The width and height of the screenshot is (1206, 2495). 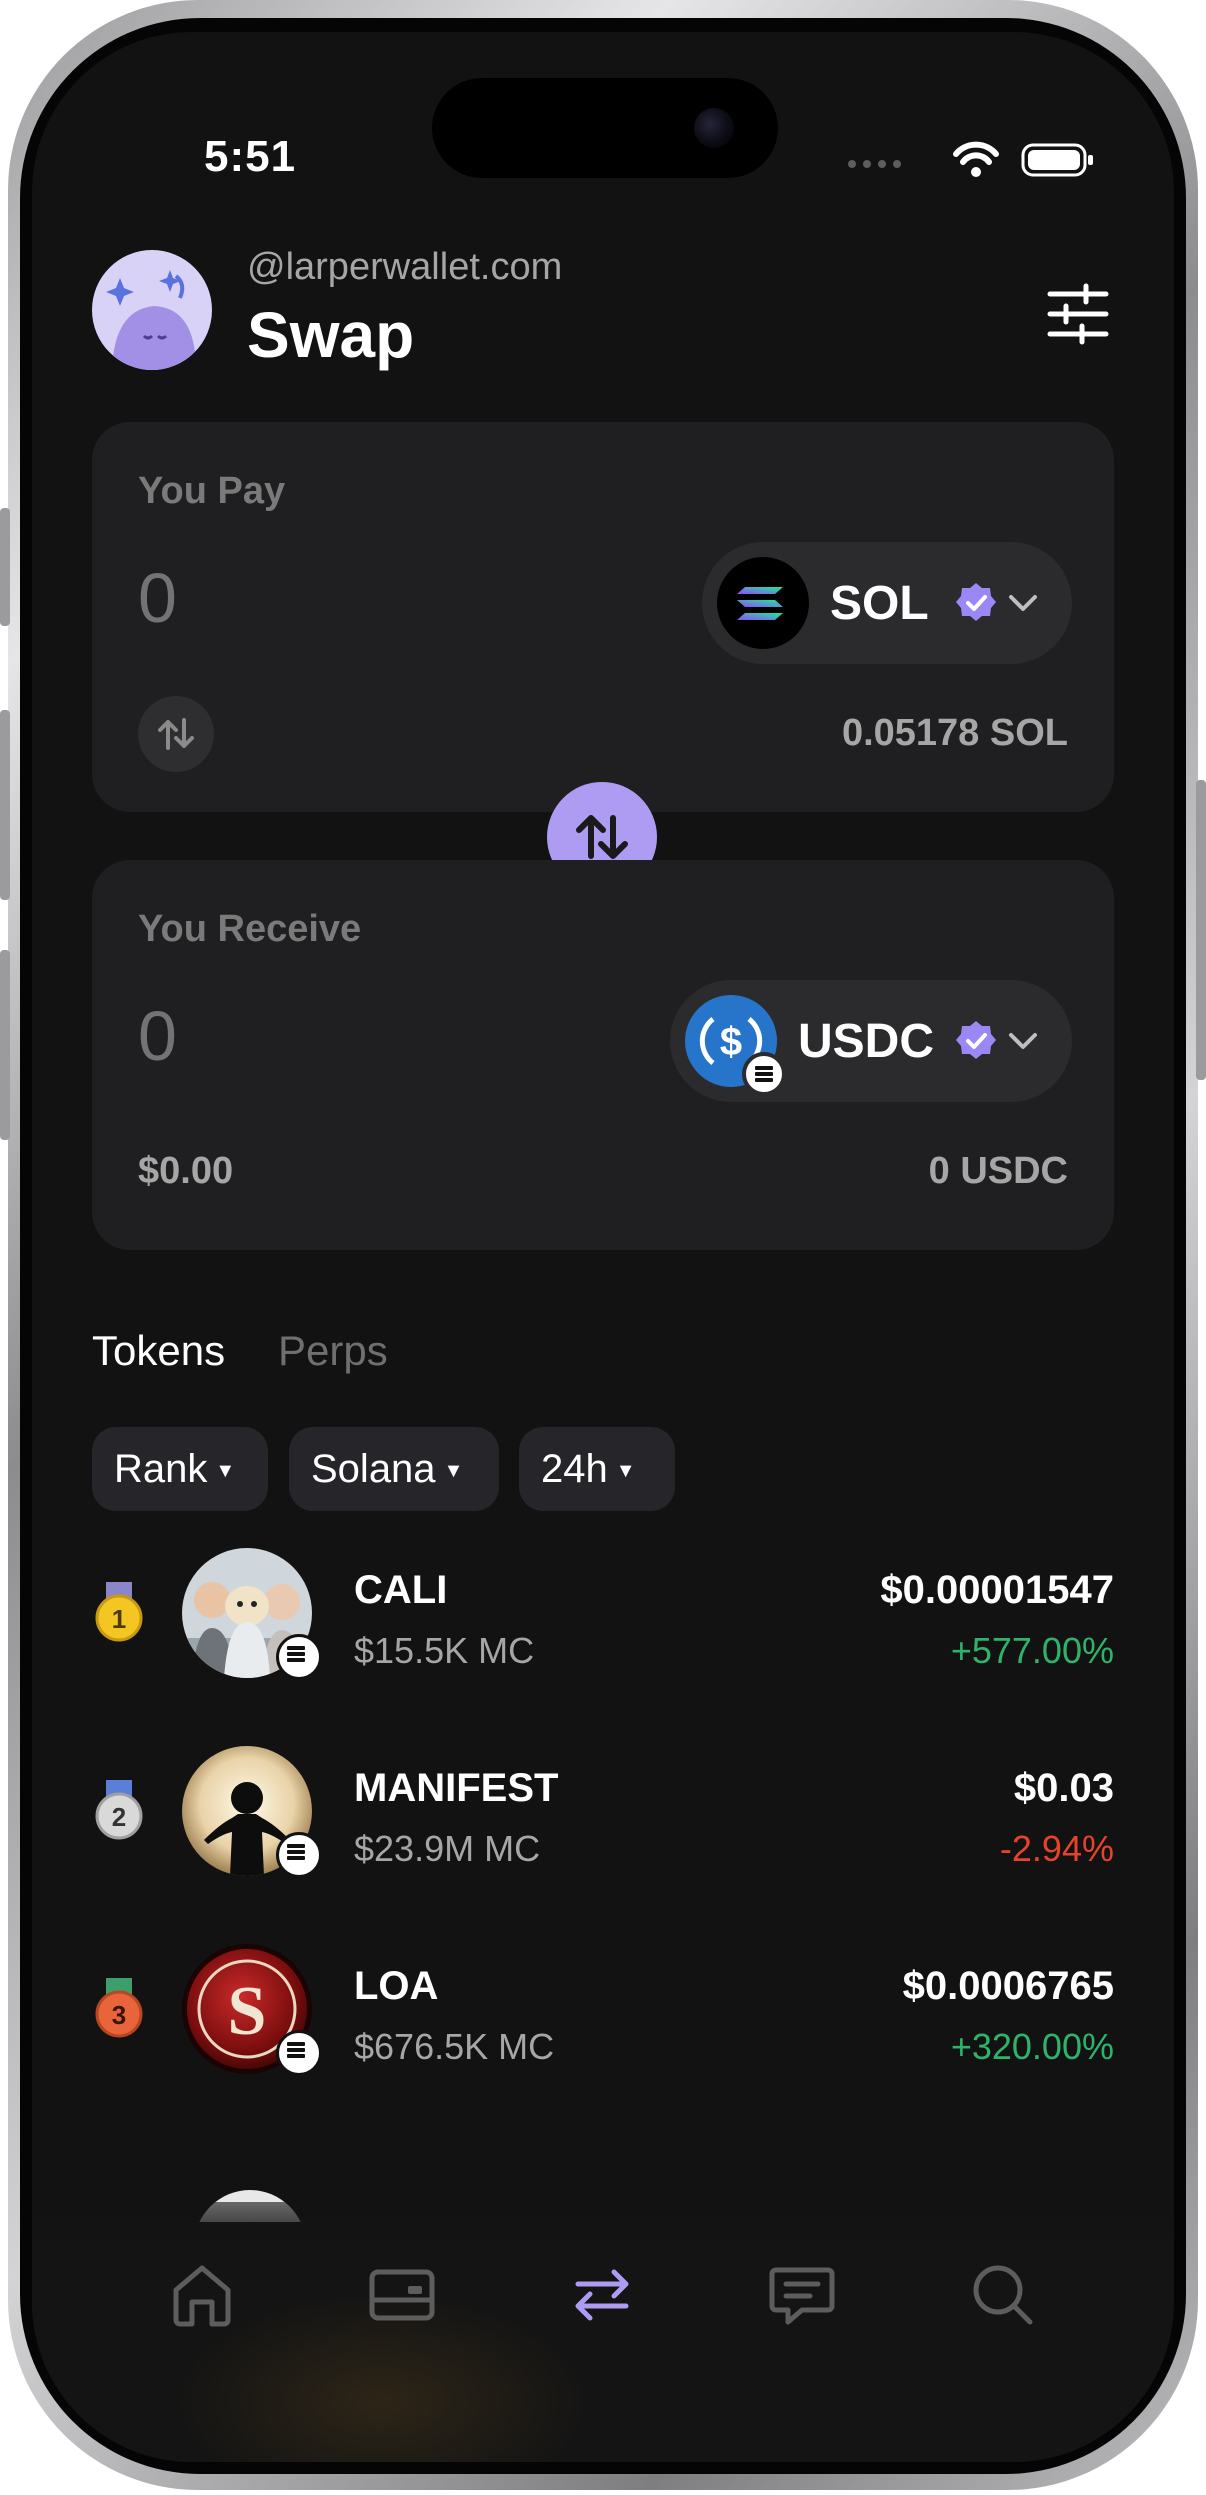 I want to click on search-icon, so click(x=1003, y=2295).